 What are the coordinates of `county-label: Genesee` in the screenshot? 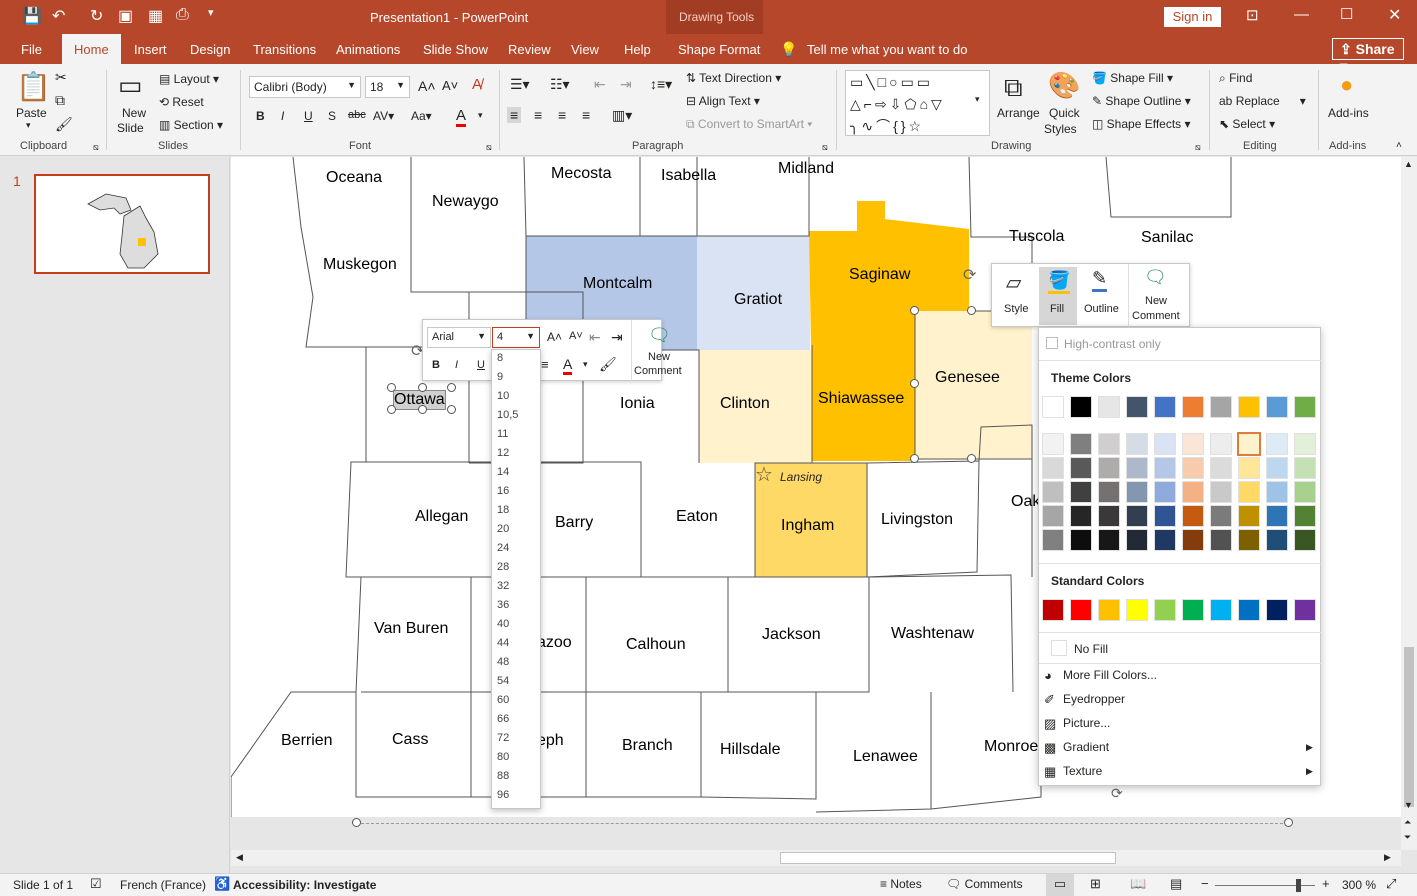 It's located at (967, 378).